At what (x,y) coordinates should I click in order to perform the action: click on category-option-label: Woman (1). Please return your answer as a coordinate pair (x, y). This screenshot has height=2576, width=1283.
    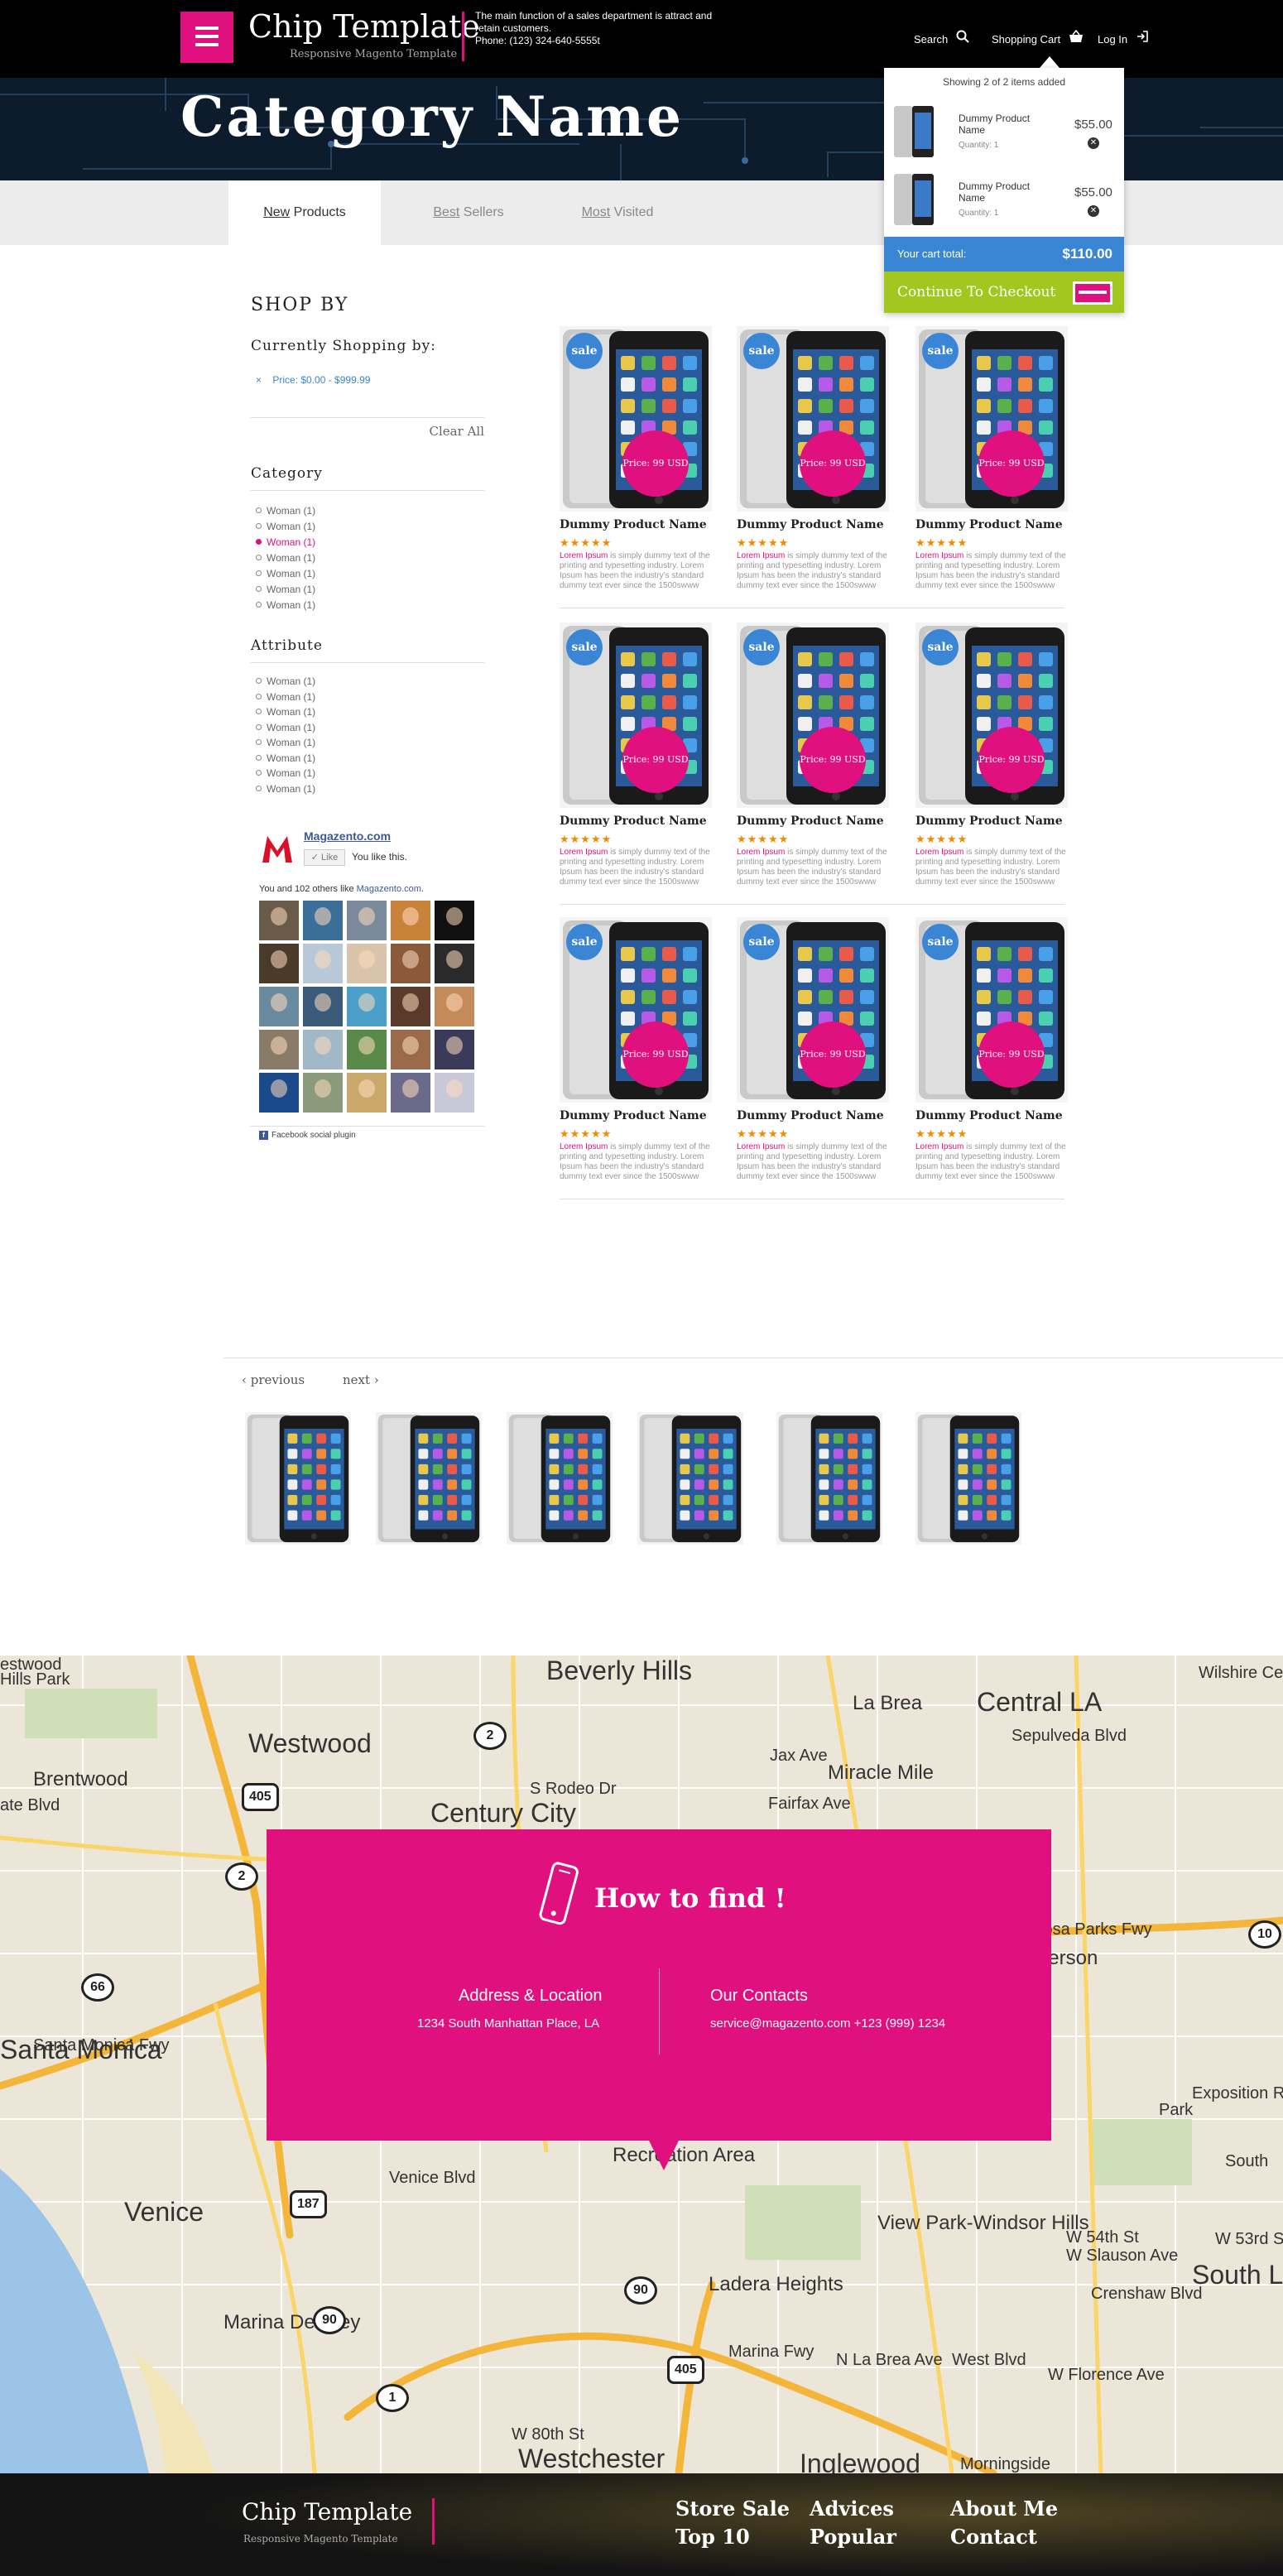
    Looking at the image, I should click on (292, 542).